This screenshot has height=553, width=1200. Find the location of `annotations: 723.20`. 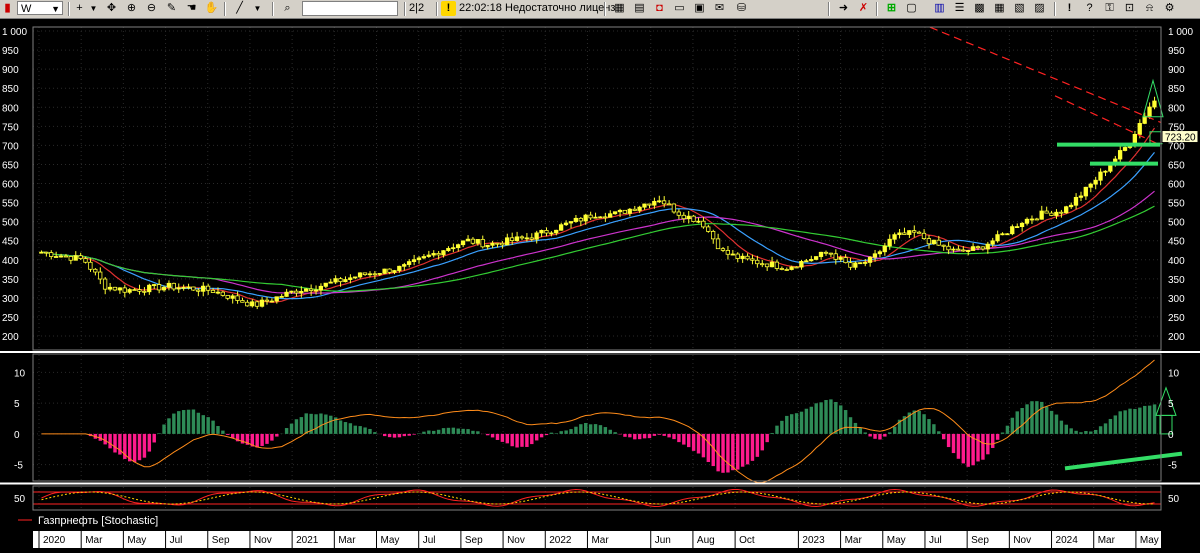

annotations: 723.20 is located at coordinates (1064, 96).